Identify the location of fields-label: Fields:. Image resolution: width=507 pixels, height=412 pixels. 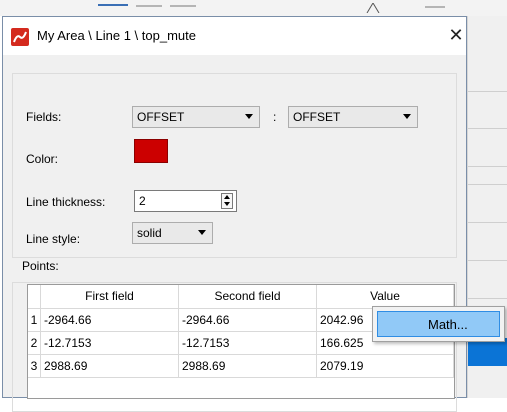
(44, 117).